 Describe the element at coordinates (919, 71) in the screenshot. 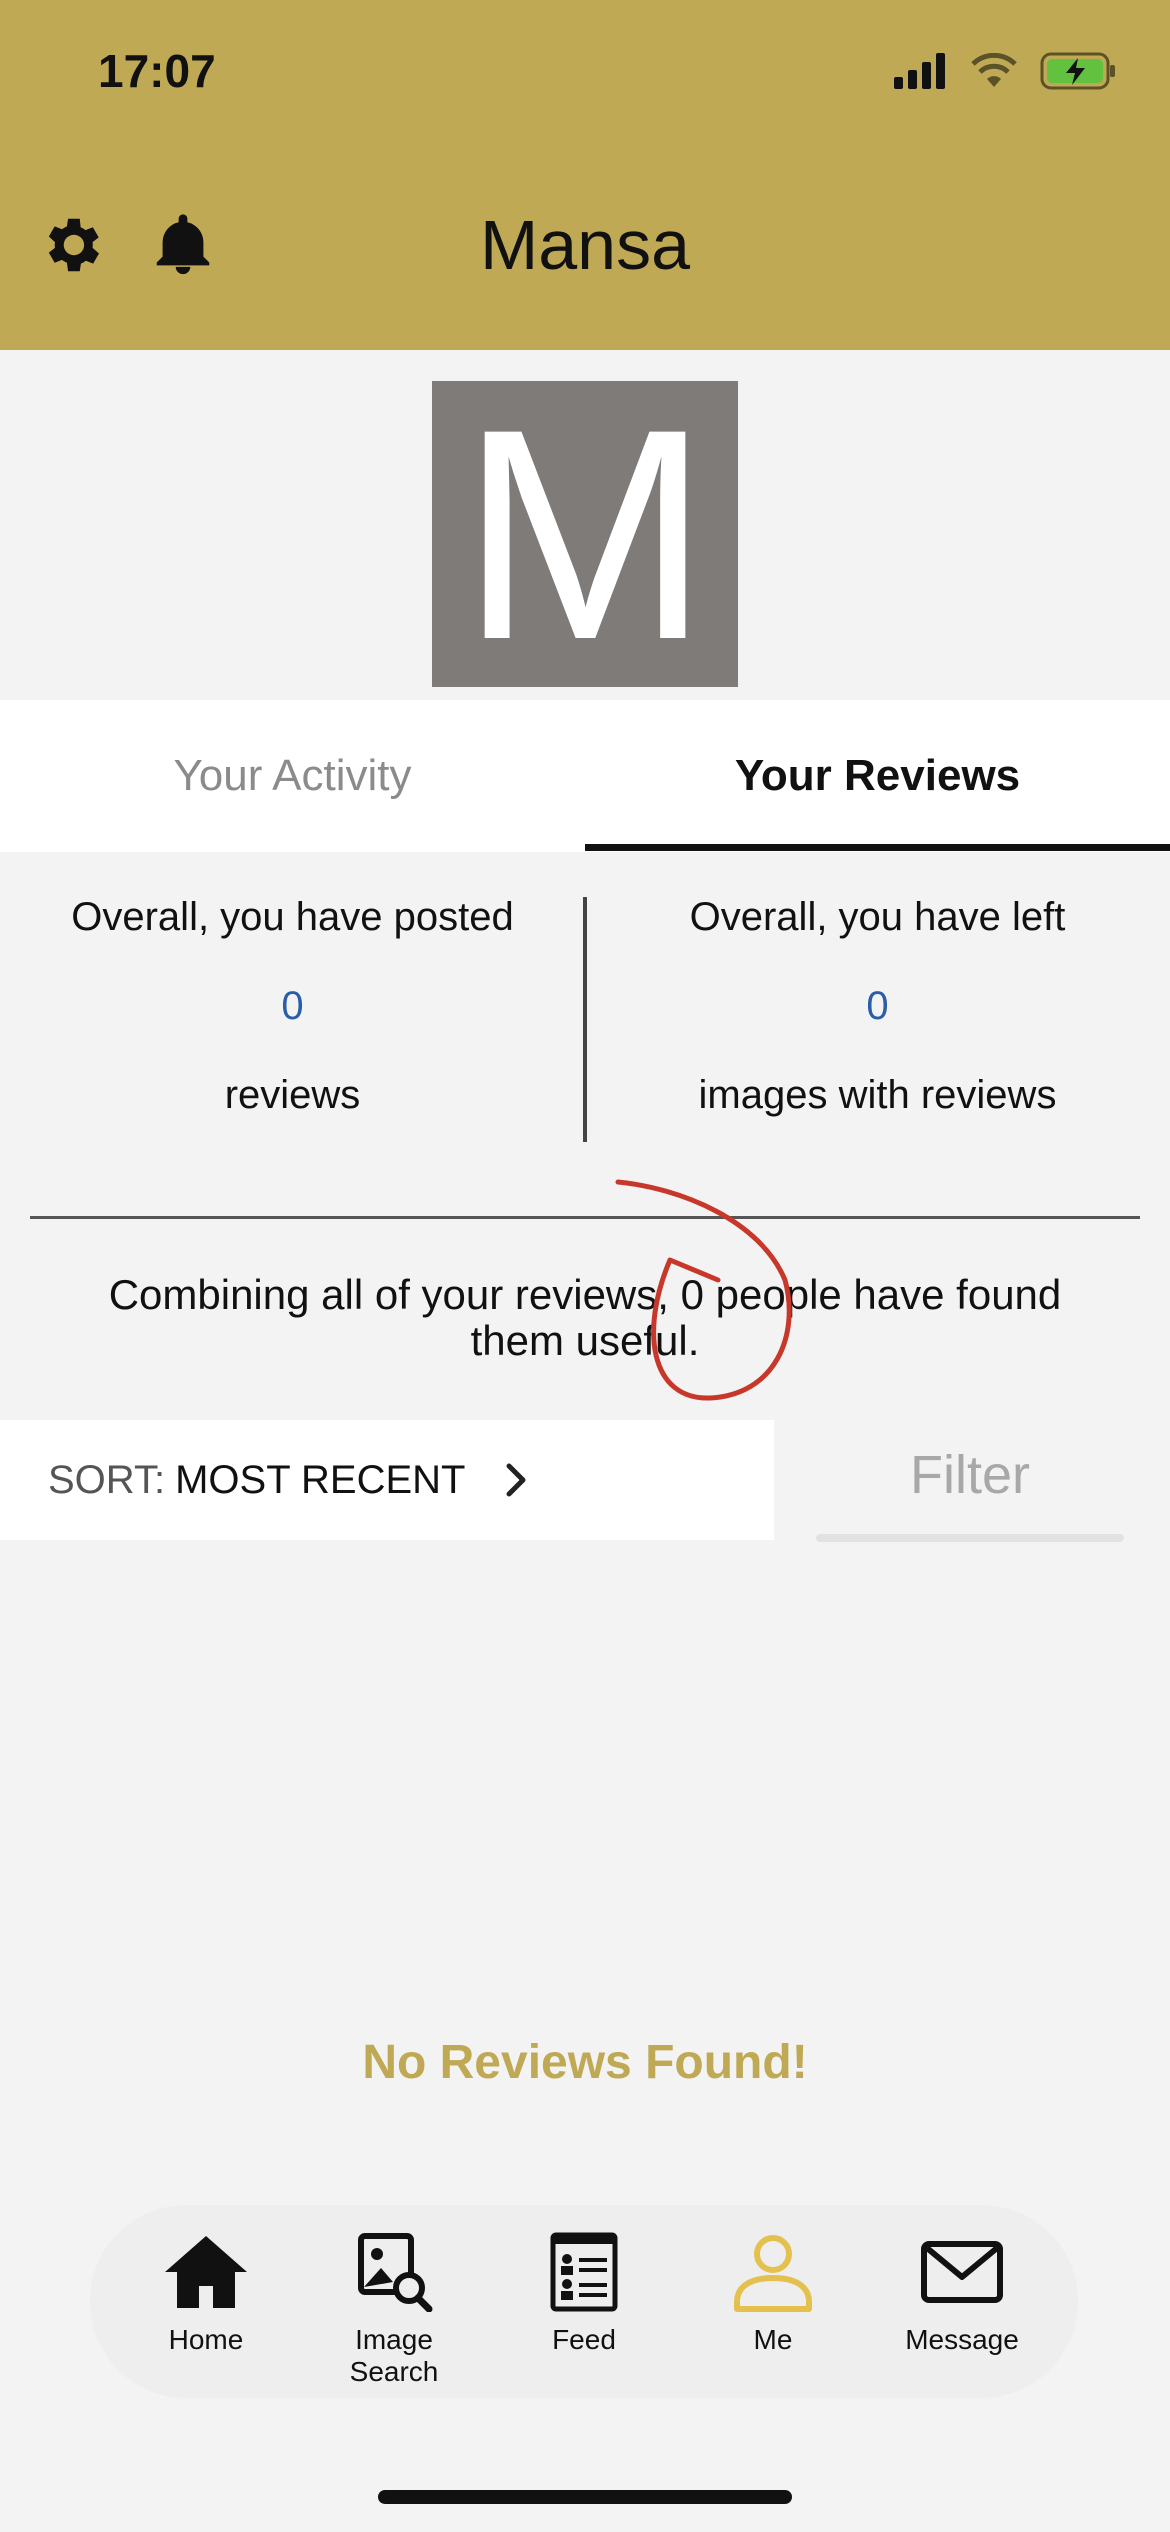

I see `signal-icon` at that location.